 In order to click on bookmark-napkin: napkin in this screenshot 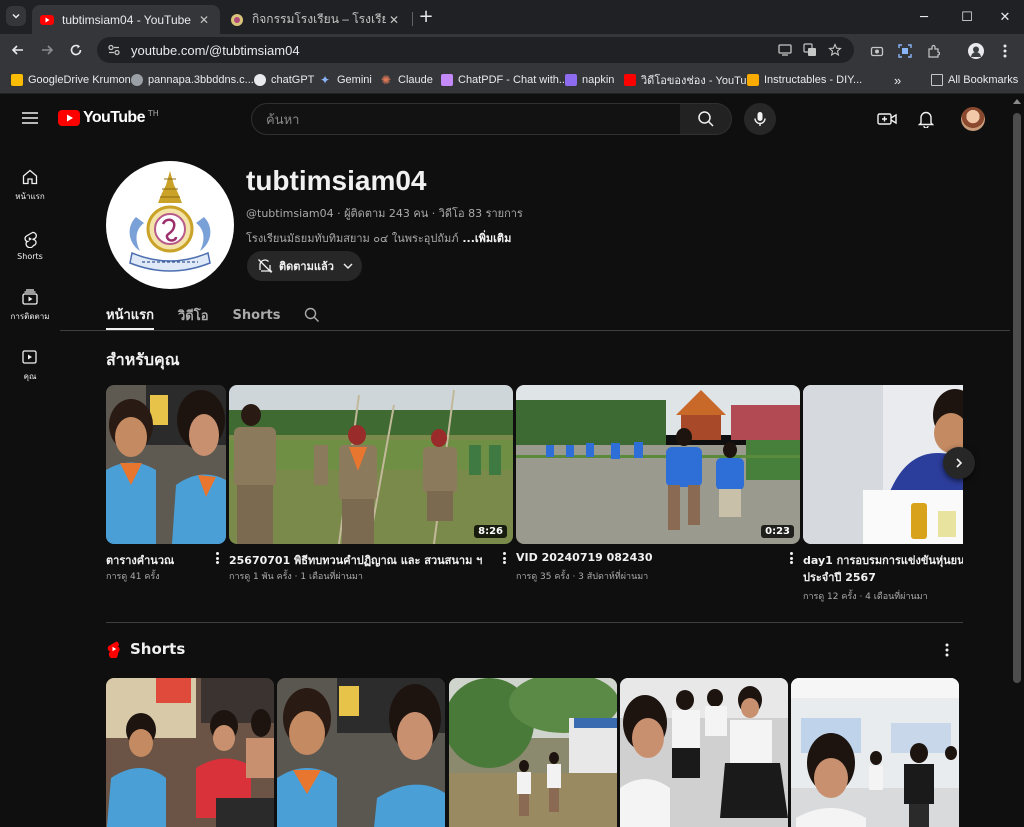, I will do `click(589, 80)`.